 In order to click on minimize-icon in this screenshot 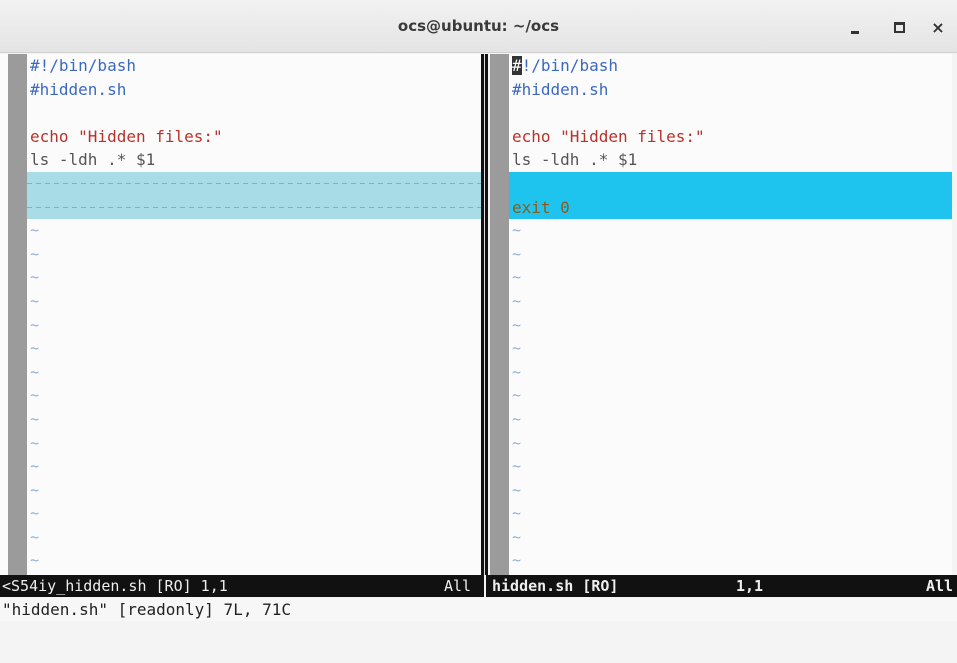, I will do `click(855, 32)`.